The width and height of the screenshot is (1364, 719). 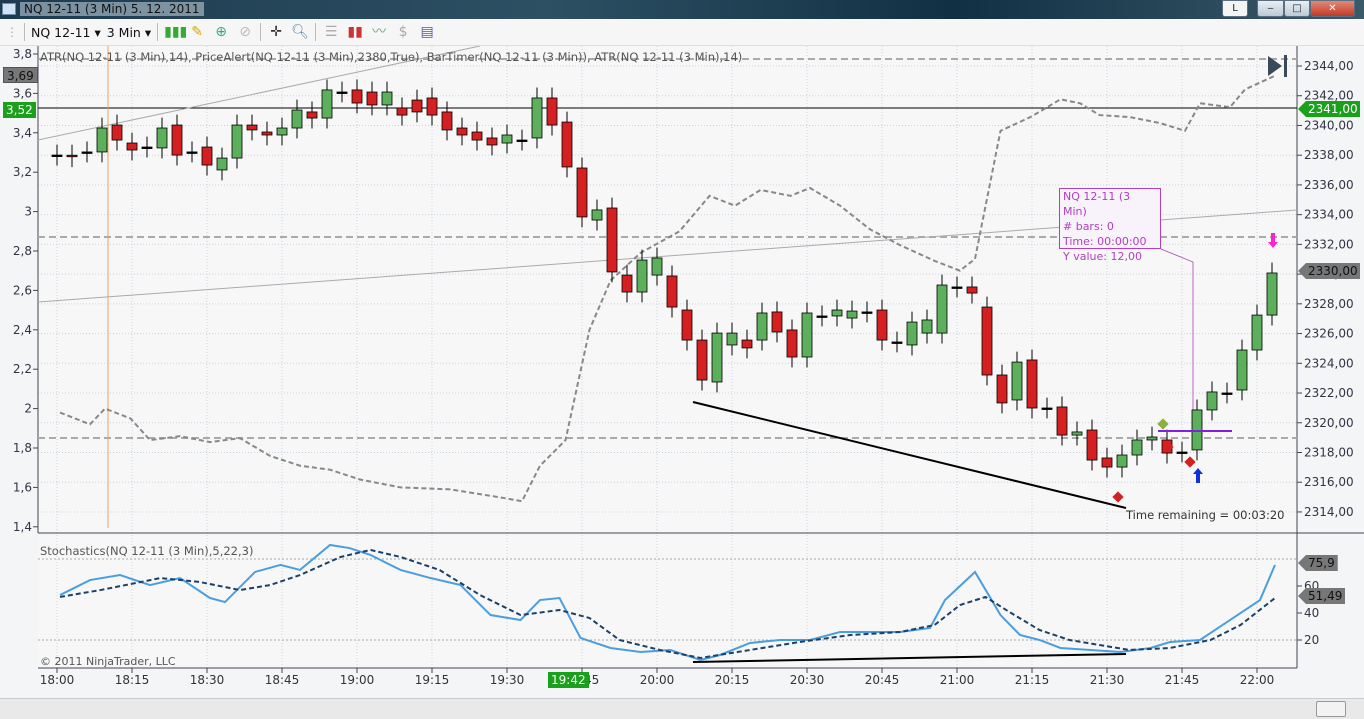 I want to click on dollar-icon: $, so click(x=403, y=32).